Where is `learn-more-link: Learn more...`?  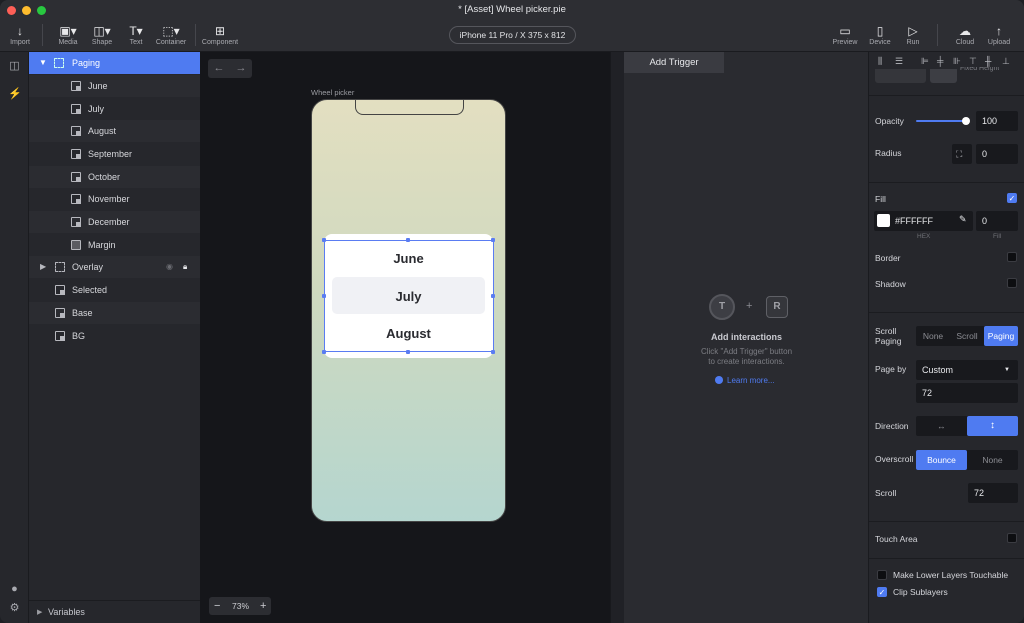
learn-more-link: Learn more... is located at coordinates (751, 380).